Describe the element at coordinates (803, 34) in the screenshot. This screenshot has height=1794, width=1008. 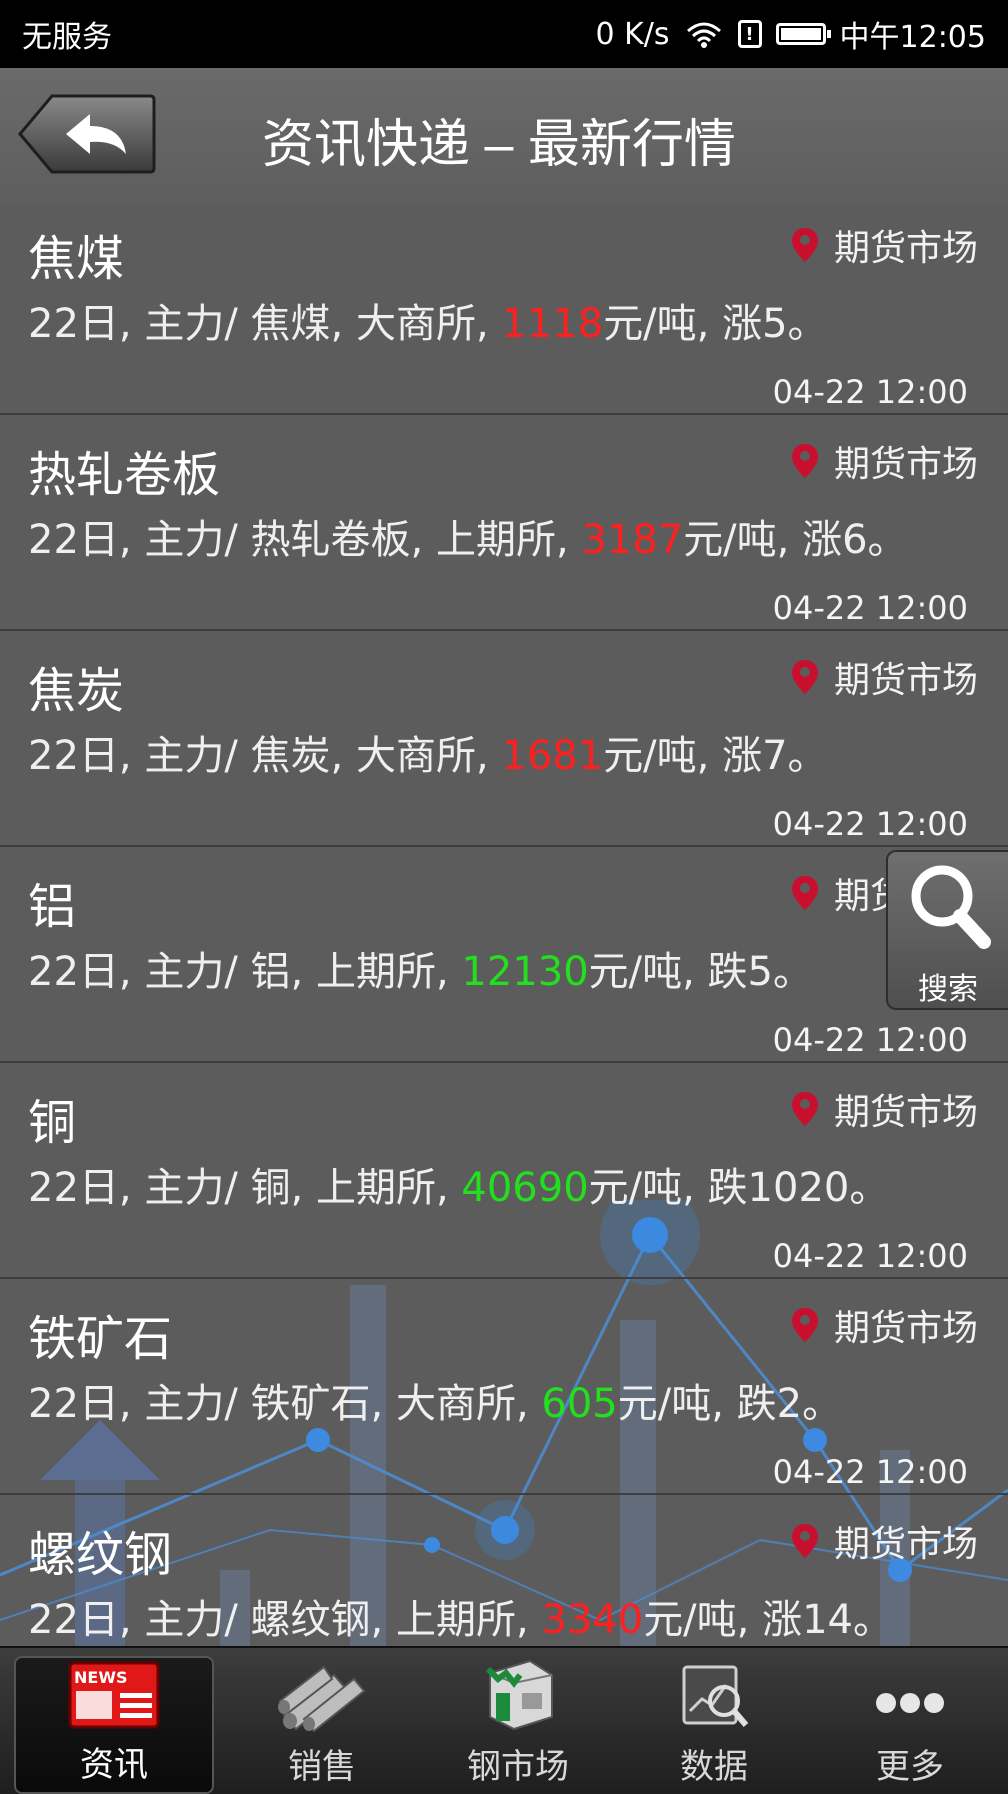
I see `battery-icon` at that location.